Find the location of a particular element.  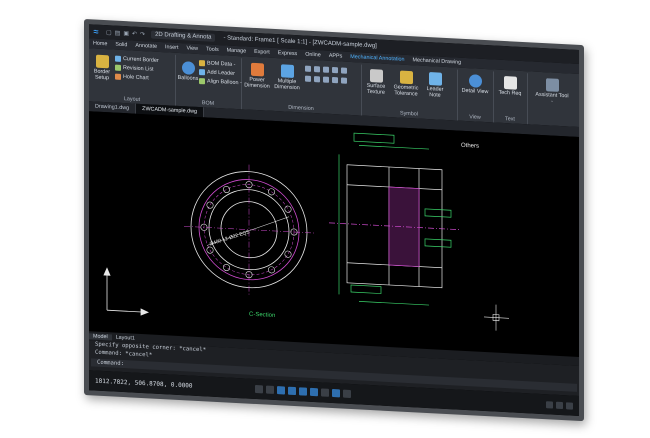

status-right-tools is located at coordinates (562, 405).